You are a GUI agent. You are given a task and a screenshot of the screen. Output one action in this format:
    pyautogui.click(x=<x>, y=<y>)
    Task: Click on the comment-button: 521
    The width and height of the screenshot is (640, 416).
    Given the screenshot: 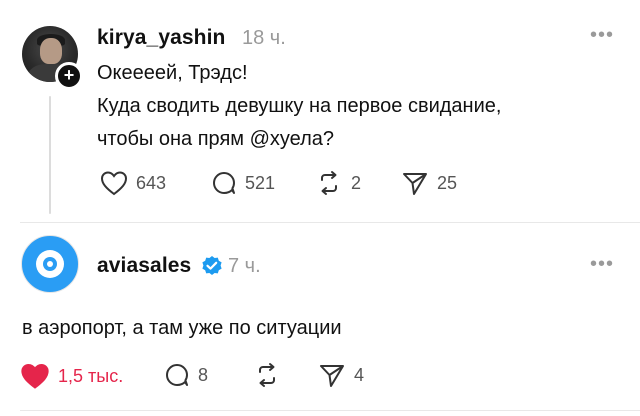 What is the action you would take?
    pyautogui.click(x=243, y=183)
    